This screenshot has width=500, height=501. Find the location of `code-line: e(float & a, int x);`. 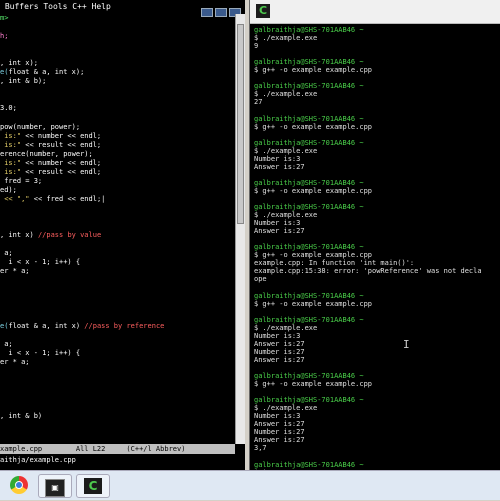

code-line: e(float & a, int x); is located at coordinates (117, 72).